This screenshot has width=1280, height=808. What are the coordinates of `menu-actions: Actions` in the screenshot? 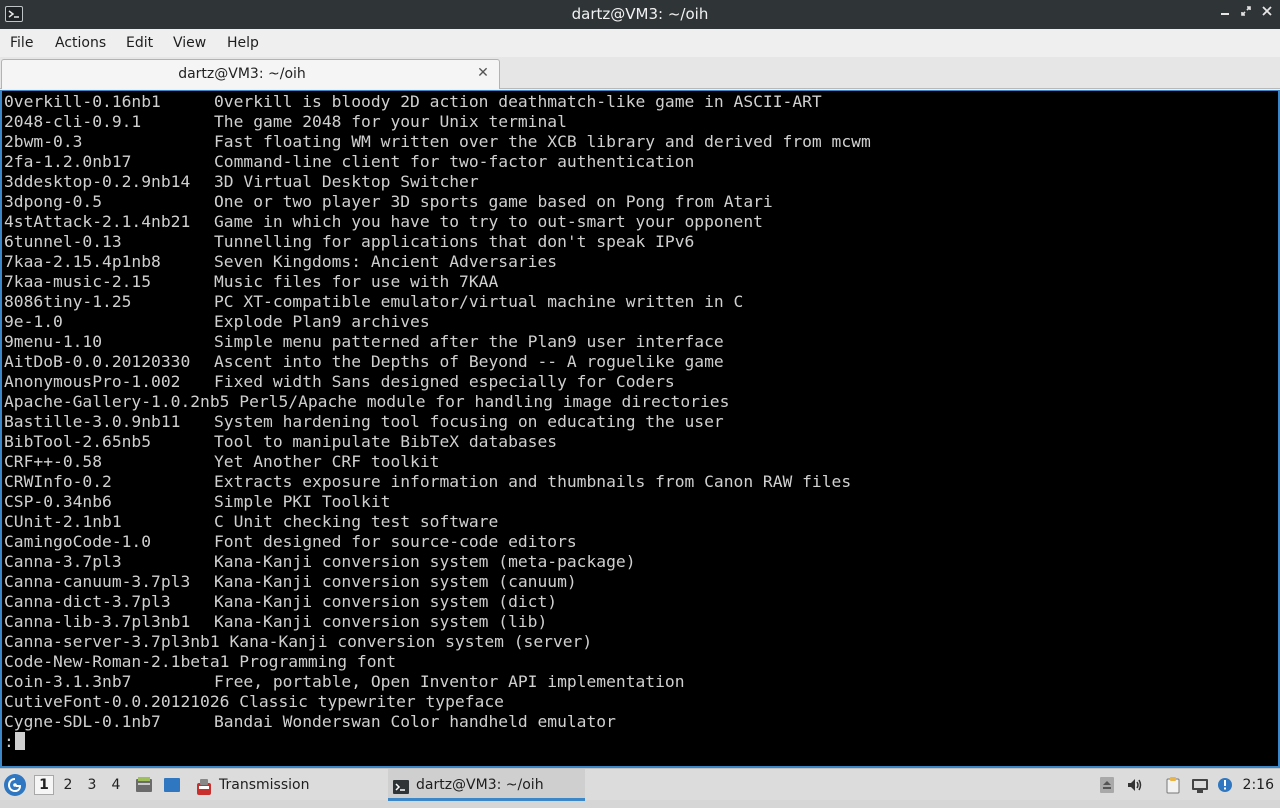 It's located at (80, 43).